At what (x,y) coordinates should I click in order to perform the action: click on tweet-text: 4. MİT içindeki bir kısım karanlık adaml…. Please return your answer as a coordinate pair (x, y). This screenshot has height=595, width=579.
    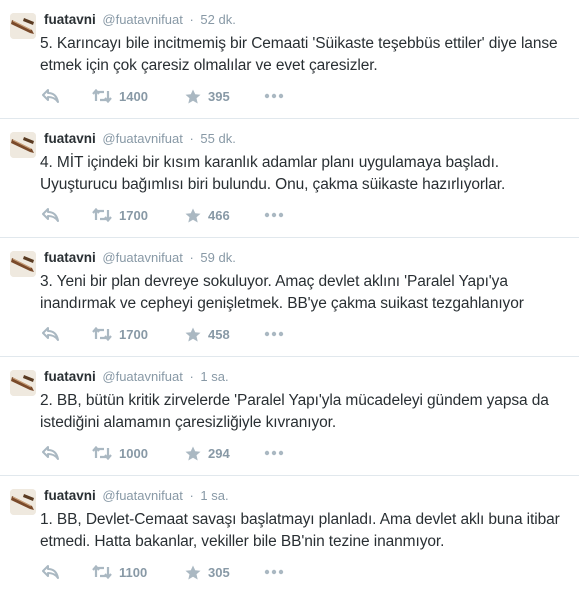
    Looking at the image, I should click on (273, 173).